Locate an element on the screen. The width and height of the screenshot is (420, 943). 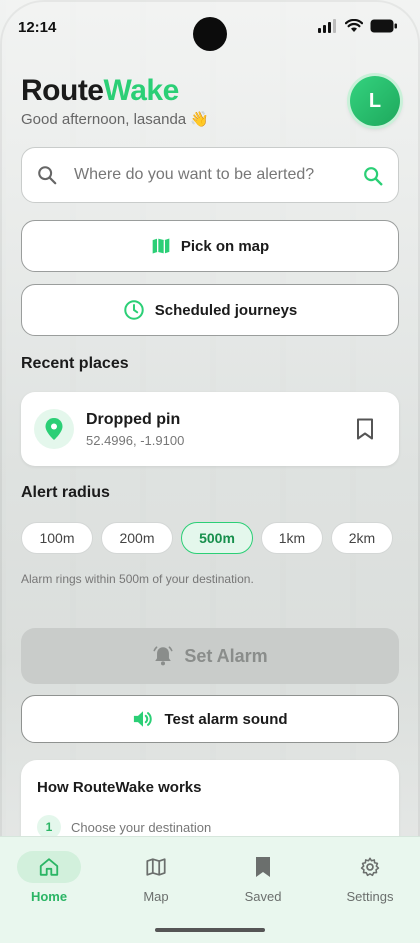
nav-saved: Saved is located at coordinates (263, 877).